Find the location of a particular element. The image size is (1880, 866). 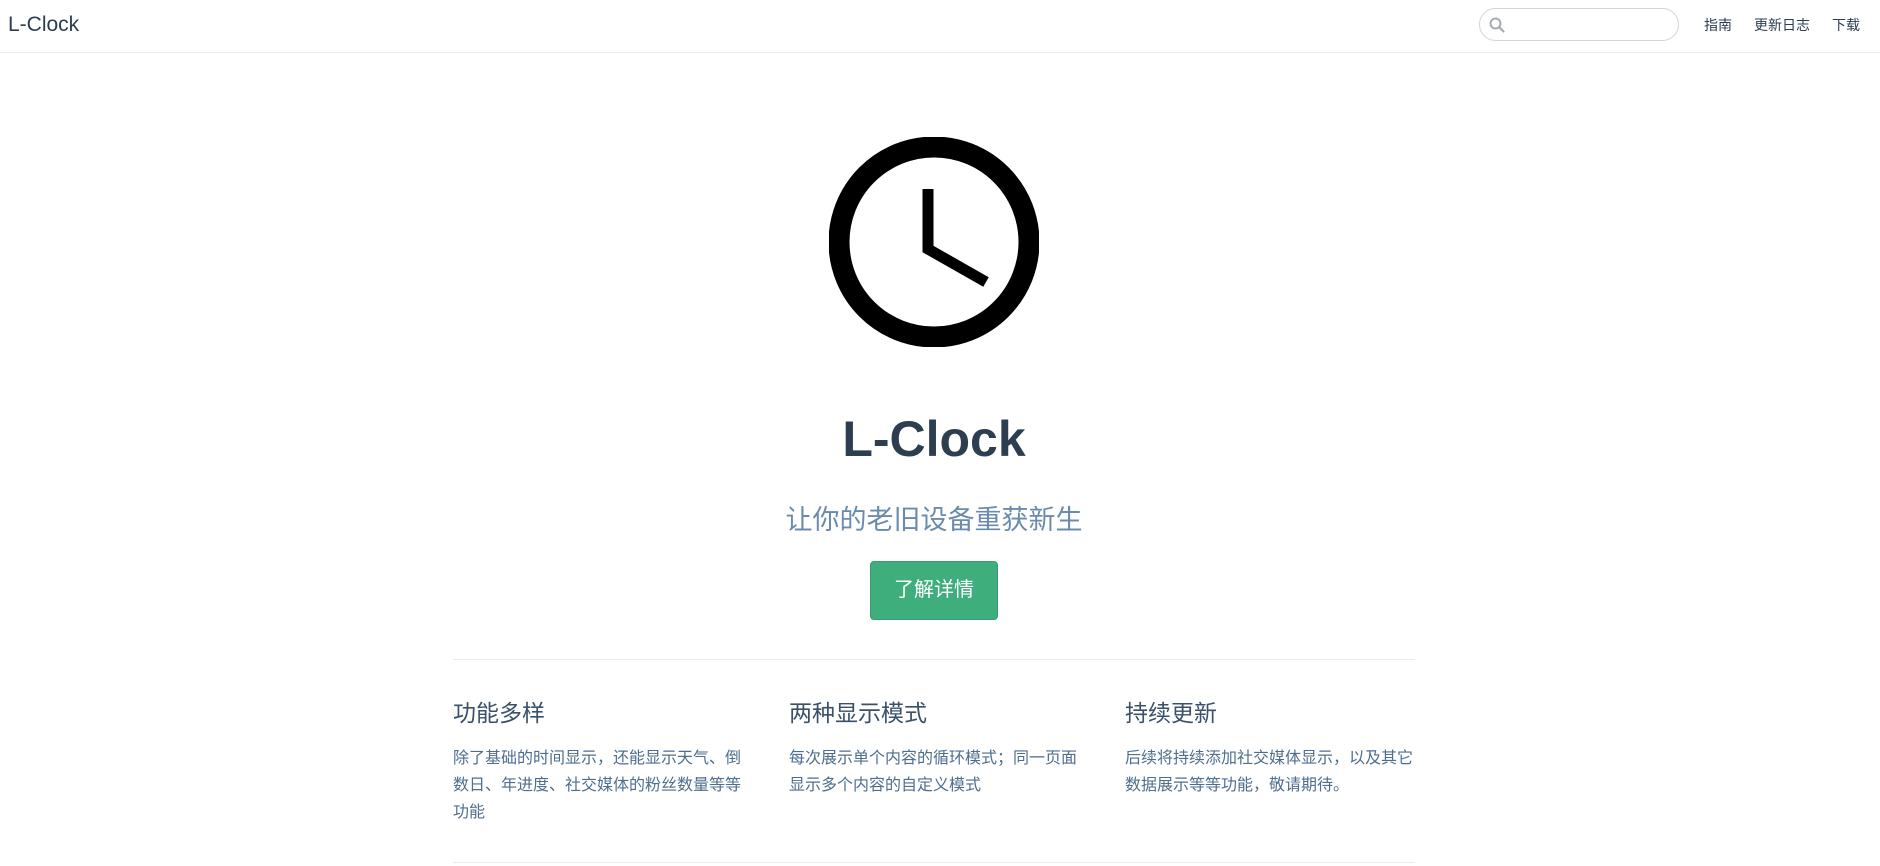

feature-title: 持续更新 is located at coordinates (1171, 713).